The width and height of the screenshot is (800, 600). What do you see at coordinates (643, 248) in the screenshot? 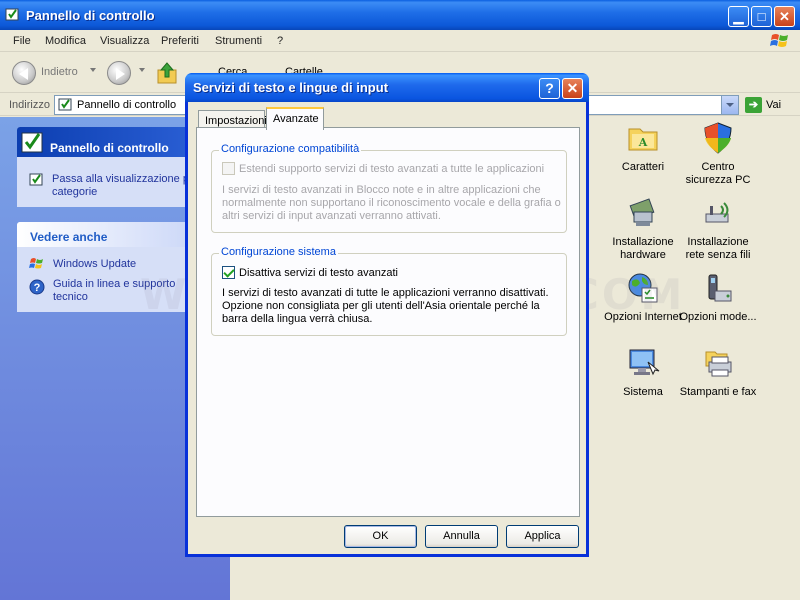
I see `cp-item-label: Installazione hardware` at bounding box center [643, 248].